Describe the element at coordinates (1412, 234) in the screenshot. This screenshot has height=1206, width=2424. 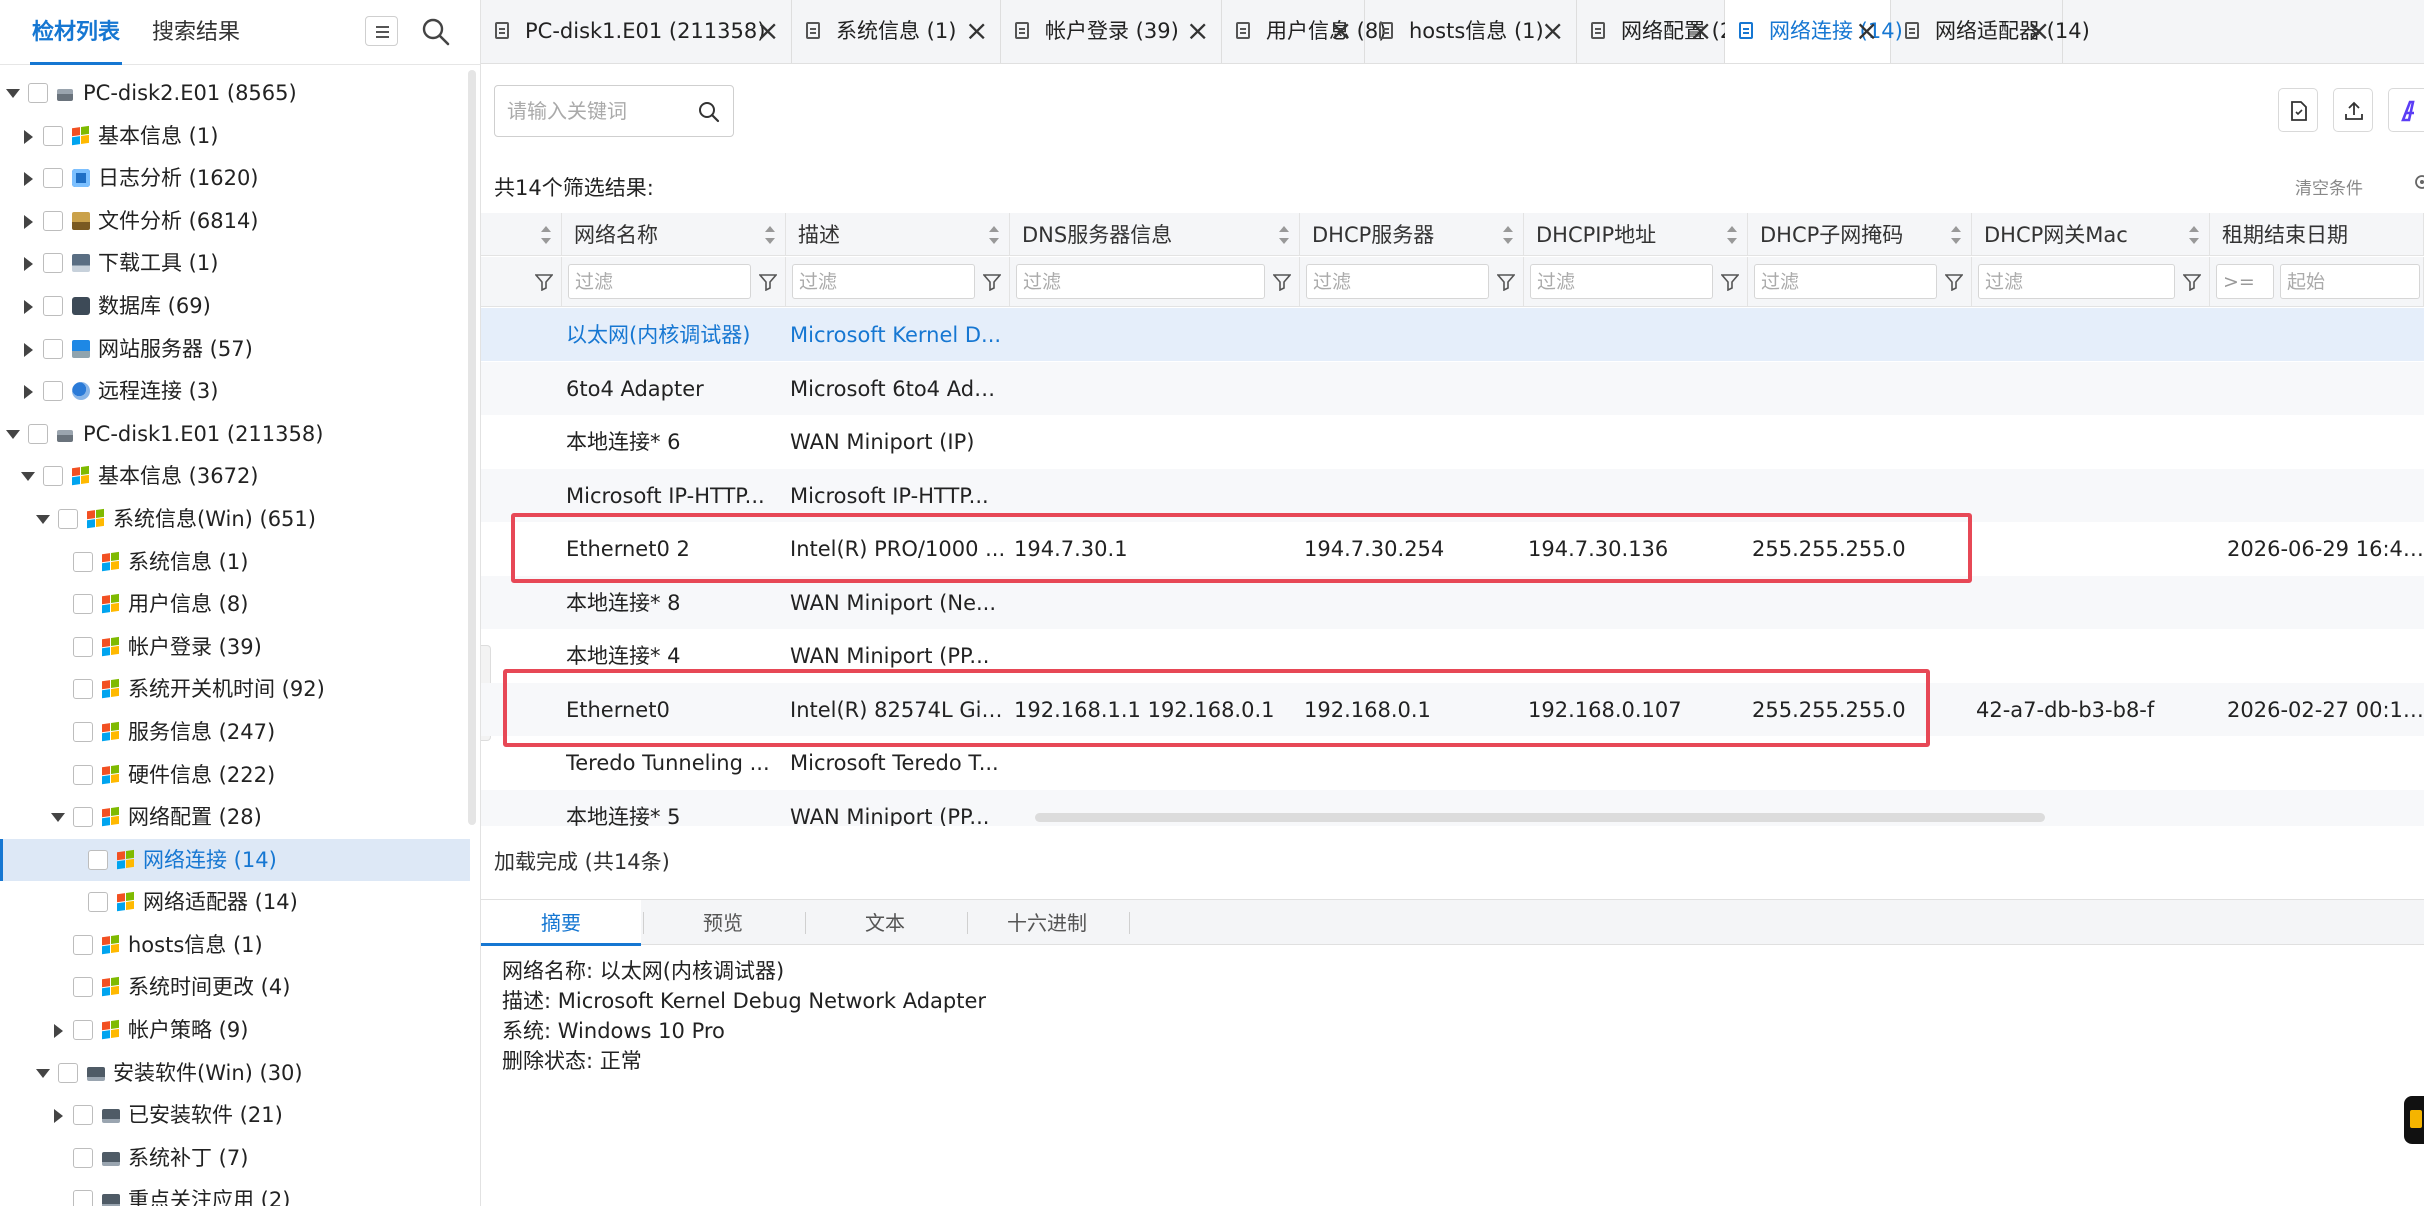
I see `column-header: DHCP服务器` at that location.